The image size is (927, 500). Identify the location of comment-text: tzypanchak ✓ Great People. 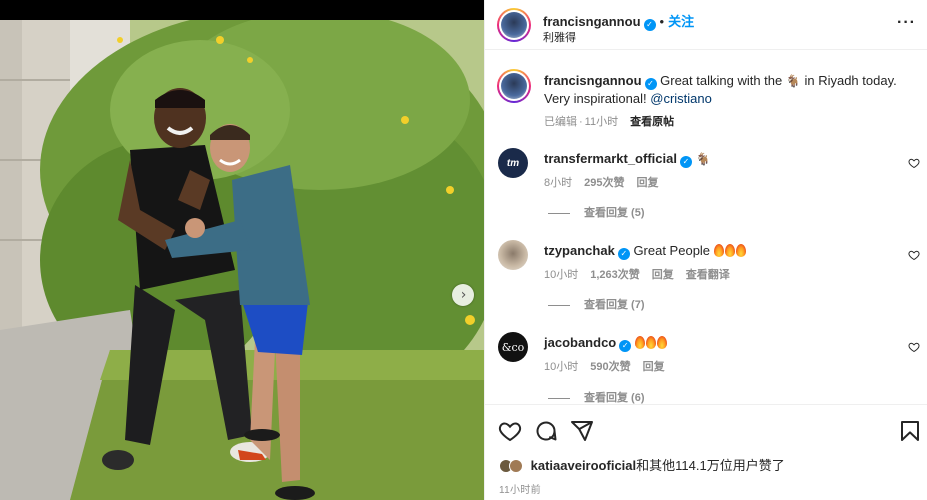
(724, 251).